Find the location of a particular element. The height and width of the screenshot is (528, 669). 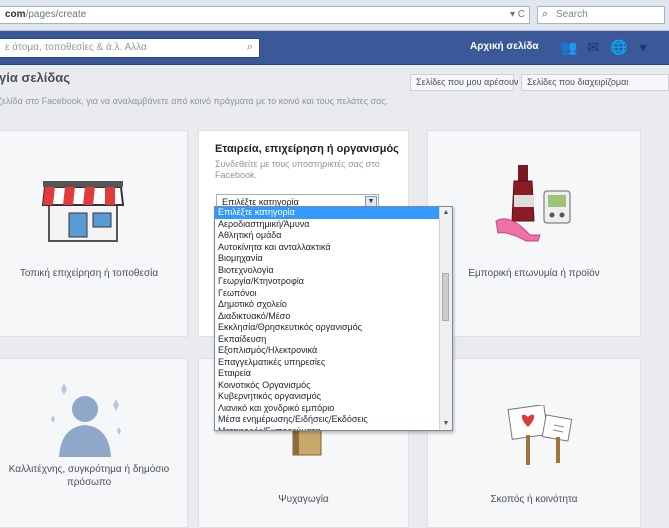

dropdown-option: Αεροδιαστημική/Άμυνα is located at coordinates (328, 225).